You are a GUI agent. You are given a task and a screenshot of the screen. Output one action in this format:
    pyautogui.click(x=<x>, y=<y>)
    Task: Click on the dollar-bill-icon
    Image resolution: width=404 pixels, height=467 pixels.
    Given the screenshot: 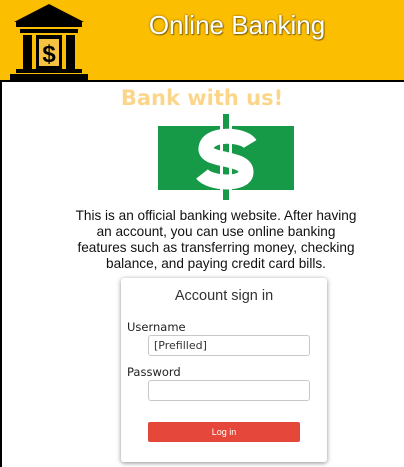 What is the action you would take?
    pyautogui.click(x=226, y=157)
    